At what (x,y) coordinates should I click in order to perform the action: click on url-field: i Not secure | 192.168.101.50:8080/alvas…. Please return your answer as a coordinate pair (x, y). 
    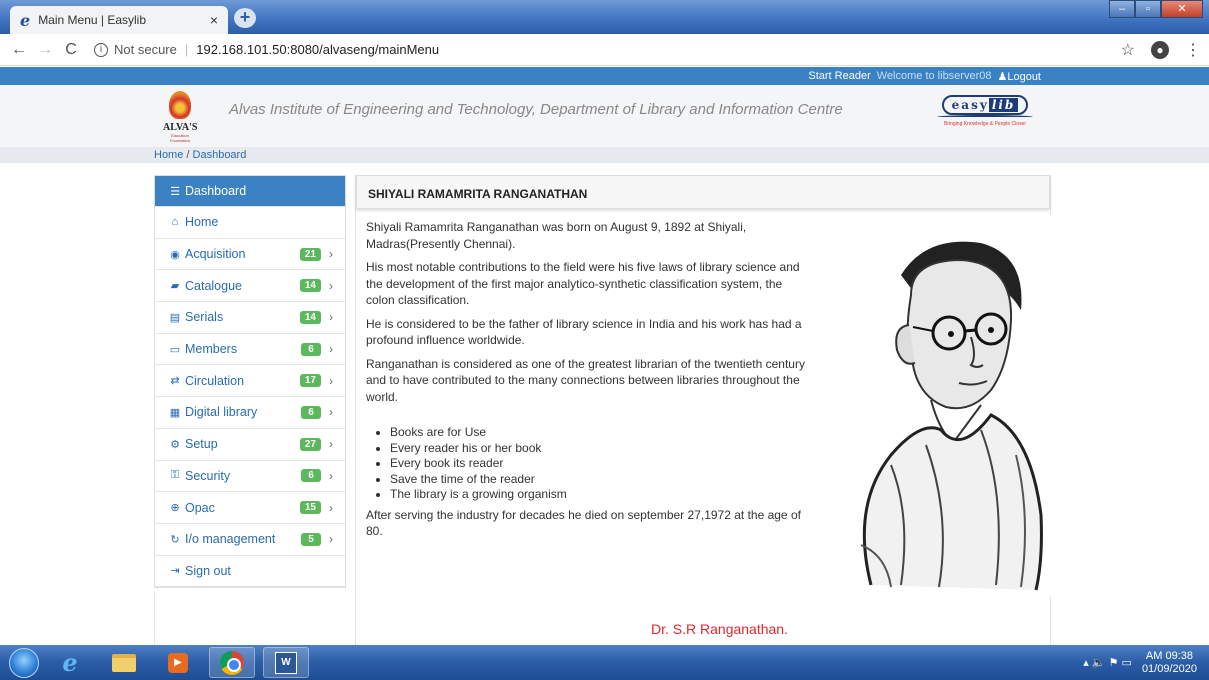
    Looking at the image, I should click on (266, 49).